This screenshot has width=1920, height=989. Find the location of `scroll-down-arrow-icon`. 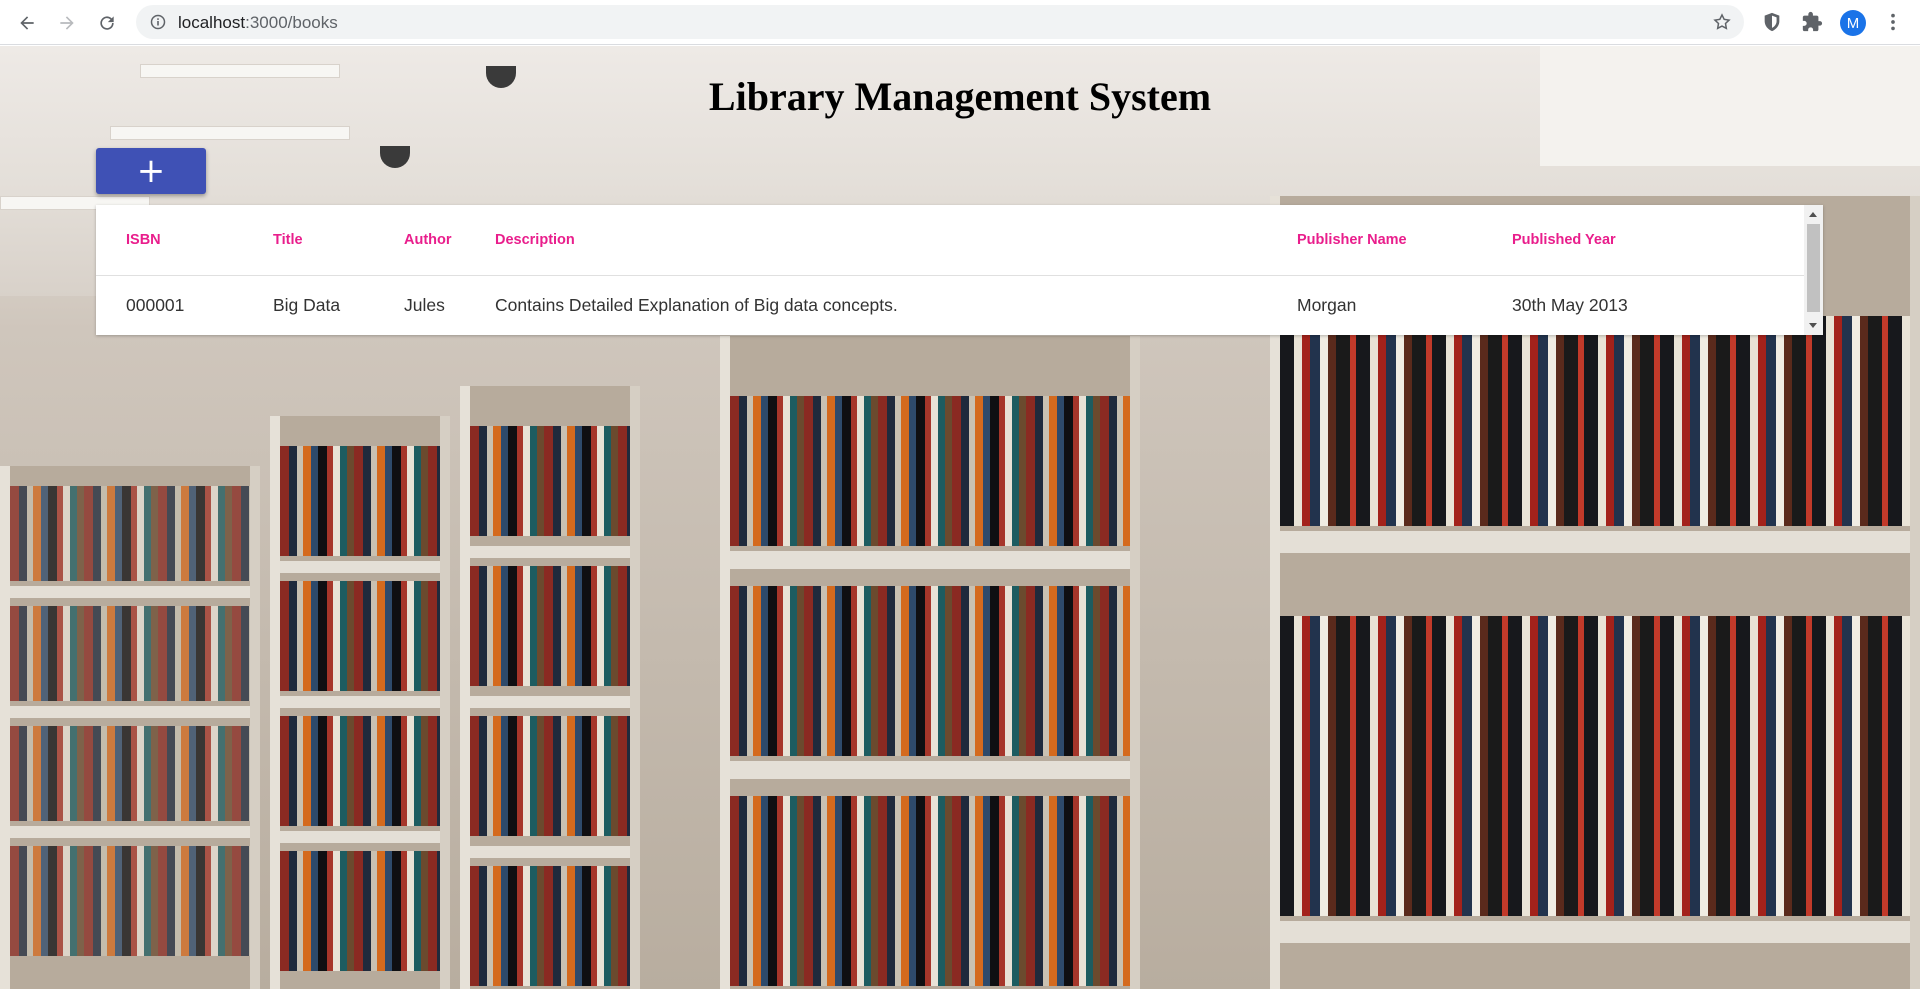

scroll-down-arrow-icon is located at coordinates (1813, 325).